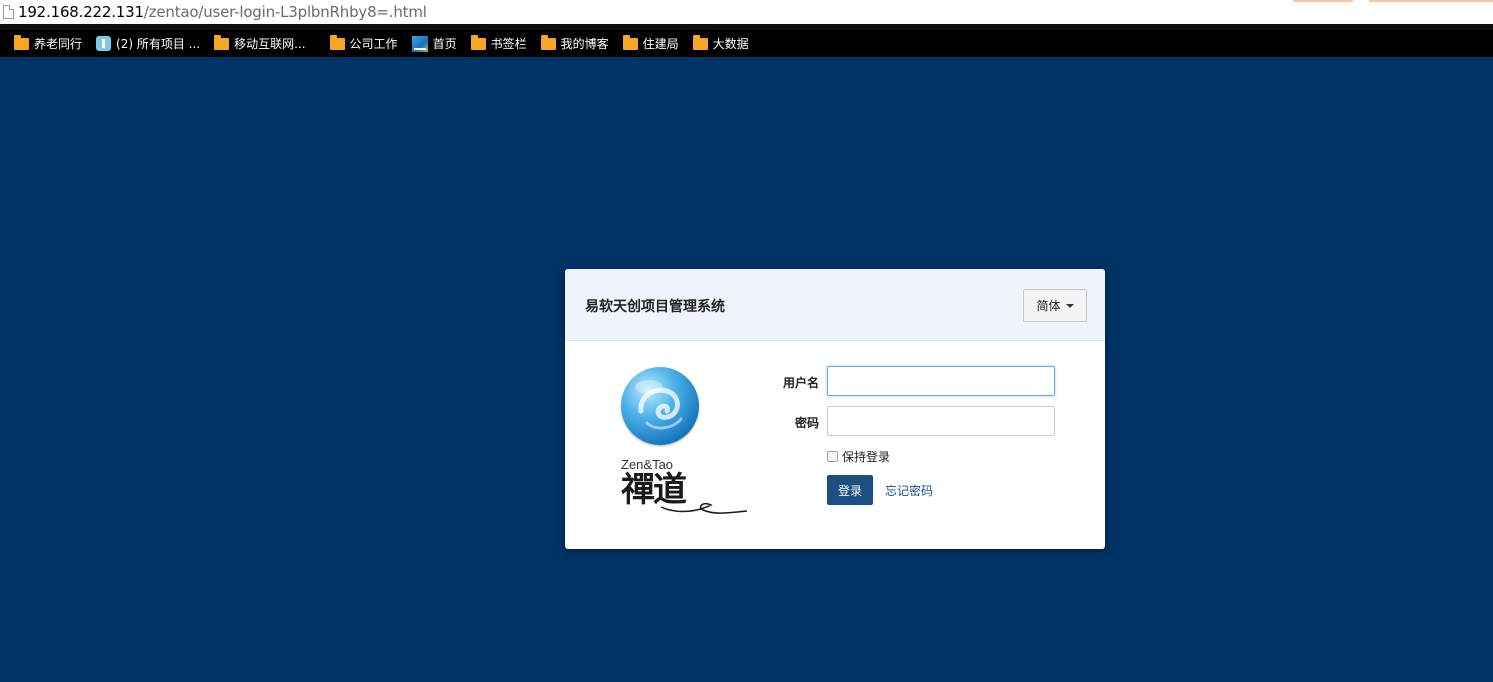  What do you see at coordinates (730, 44) in the screenshot?
I see `bookmark-label: 大数据` at bounding box center [730, 44].